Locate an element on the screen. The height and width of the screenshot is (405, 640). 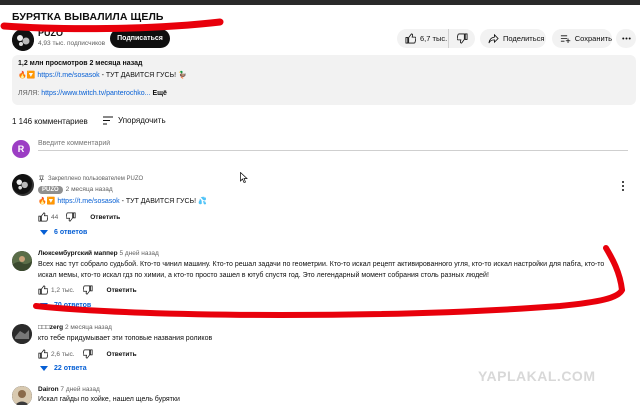
comment-meta: PUZO 2 месяца назад is located at coordinates (75, 190).